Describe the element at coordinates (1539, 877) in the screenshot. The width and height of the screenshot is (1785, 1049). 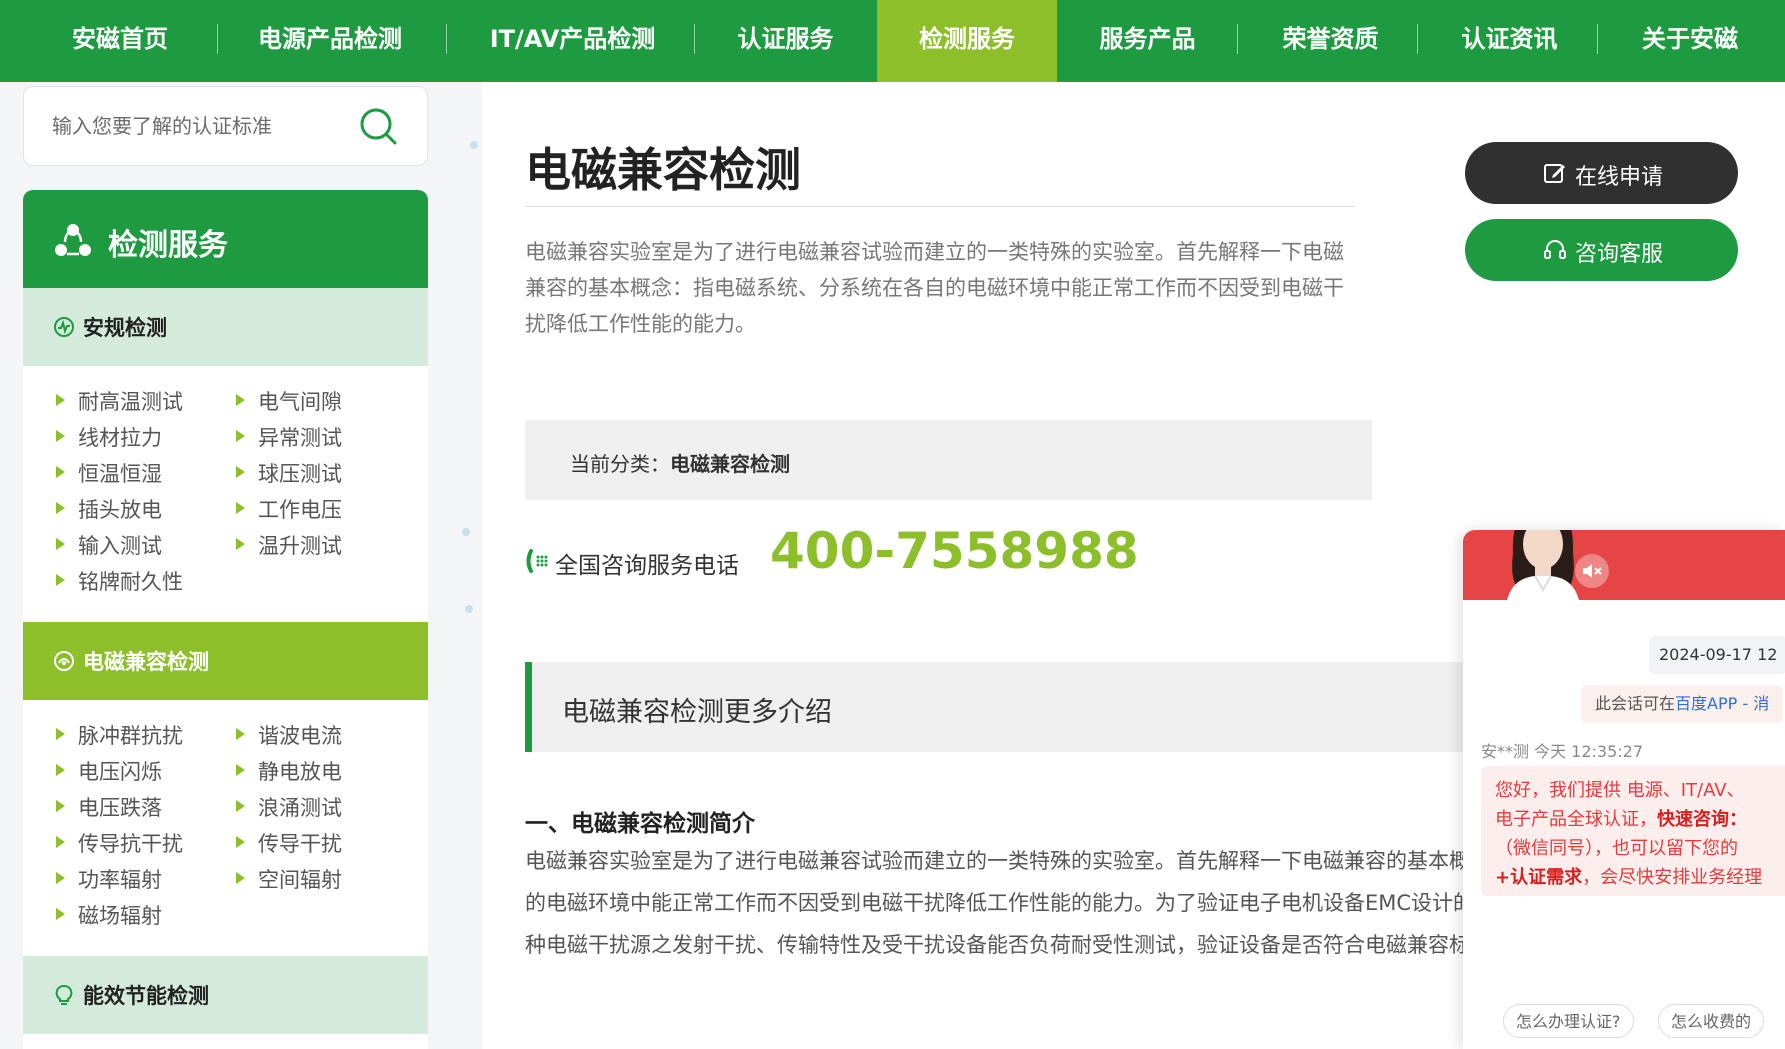
I see `chat-strong: +认证需求` at that location.